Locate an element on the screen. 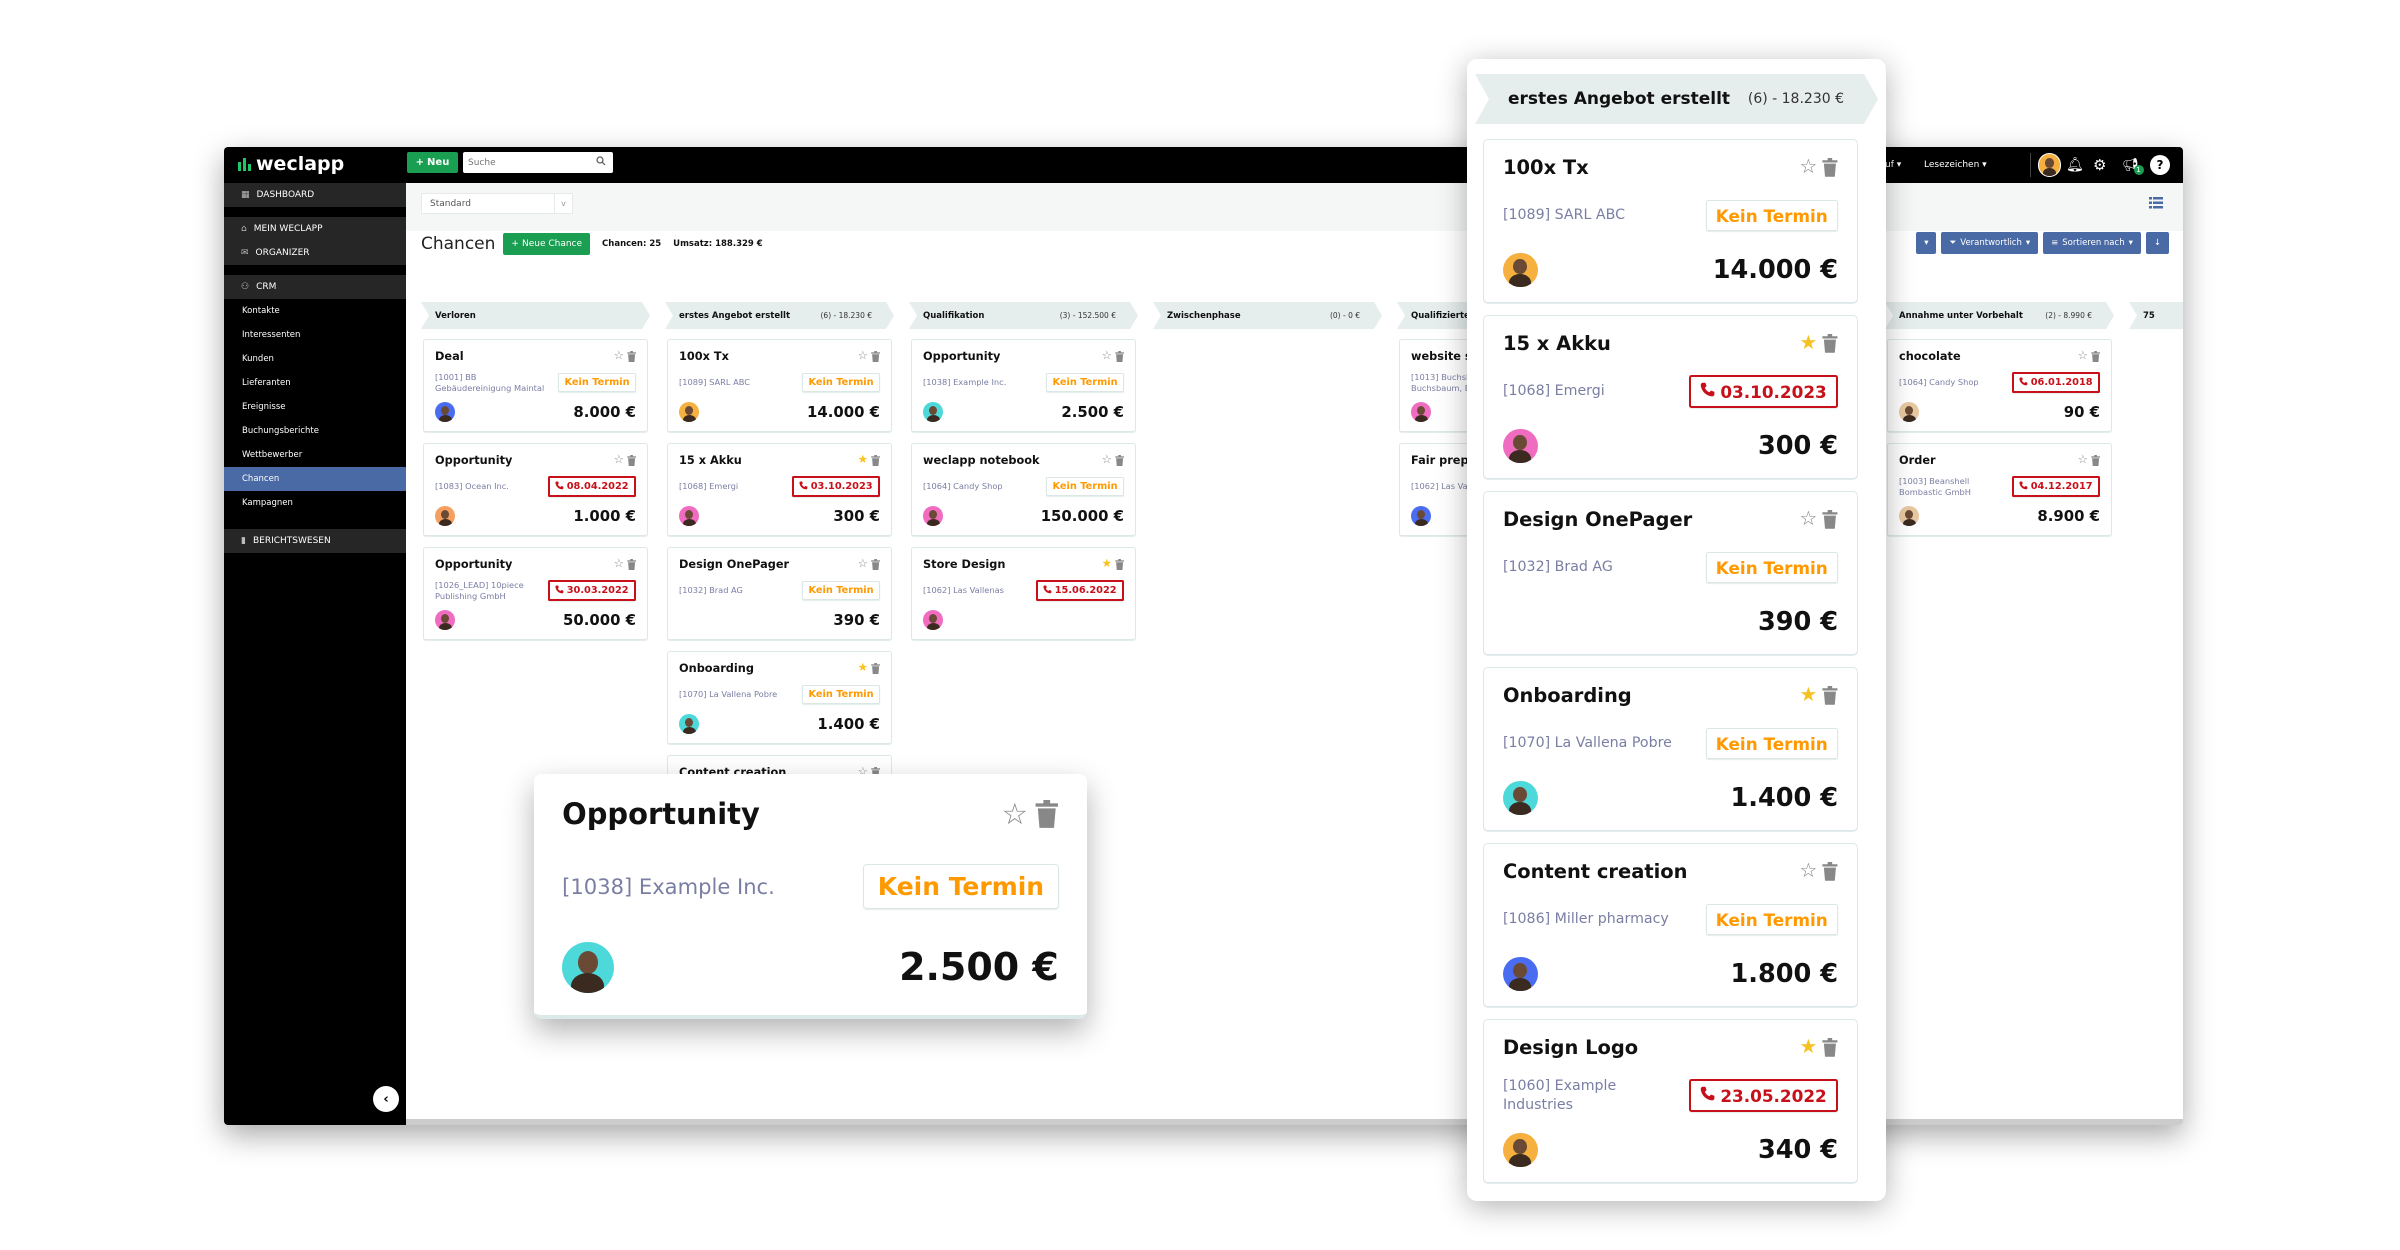  horizontal-scrollbar is located at coordinates (1294, 1122).